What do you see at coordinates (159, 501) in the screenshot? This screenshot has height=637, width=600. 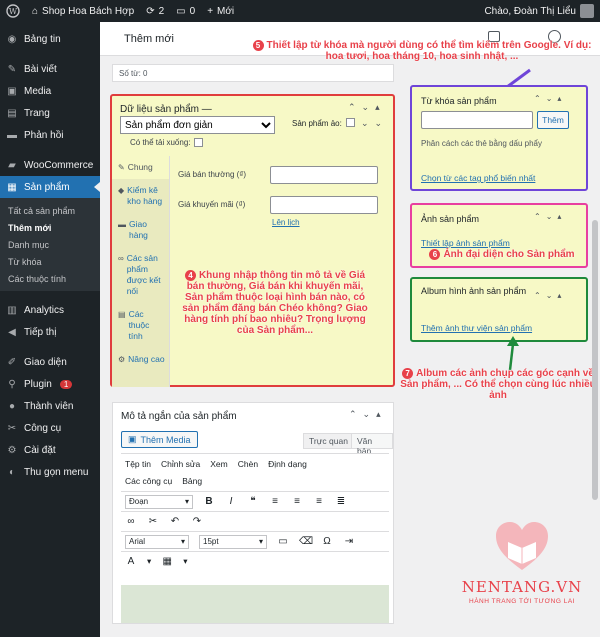 I see `format-select: Đoạn ▾` at bounding box center [159, 501].